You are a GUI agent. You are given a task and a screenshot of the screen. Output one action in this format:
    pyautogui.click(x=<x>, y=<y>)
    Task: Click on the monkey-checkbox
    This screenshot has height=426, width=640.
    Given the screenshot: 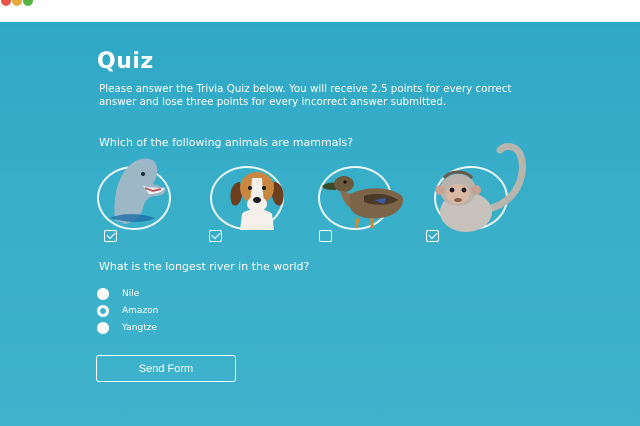 What is the action you would take?
    pyautogui.click(x=432, y=235)
    